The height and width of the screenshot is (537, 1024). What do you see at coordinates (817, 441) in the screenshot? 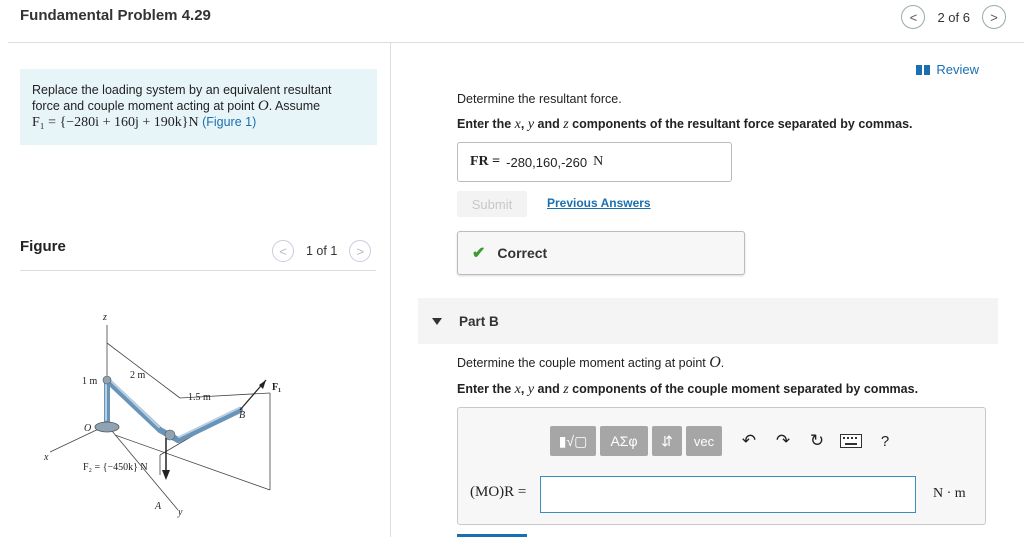
I see `reset-icon: ↻` at bounding box center [817, 441].